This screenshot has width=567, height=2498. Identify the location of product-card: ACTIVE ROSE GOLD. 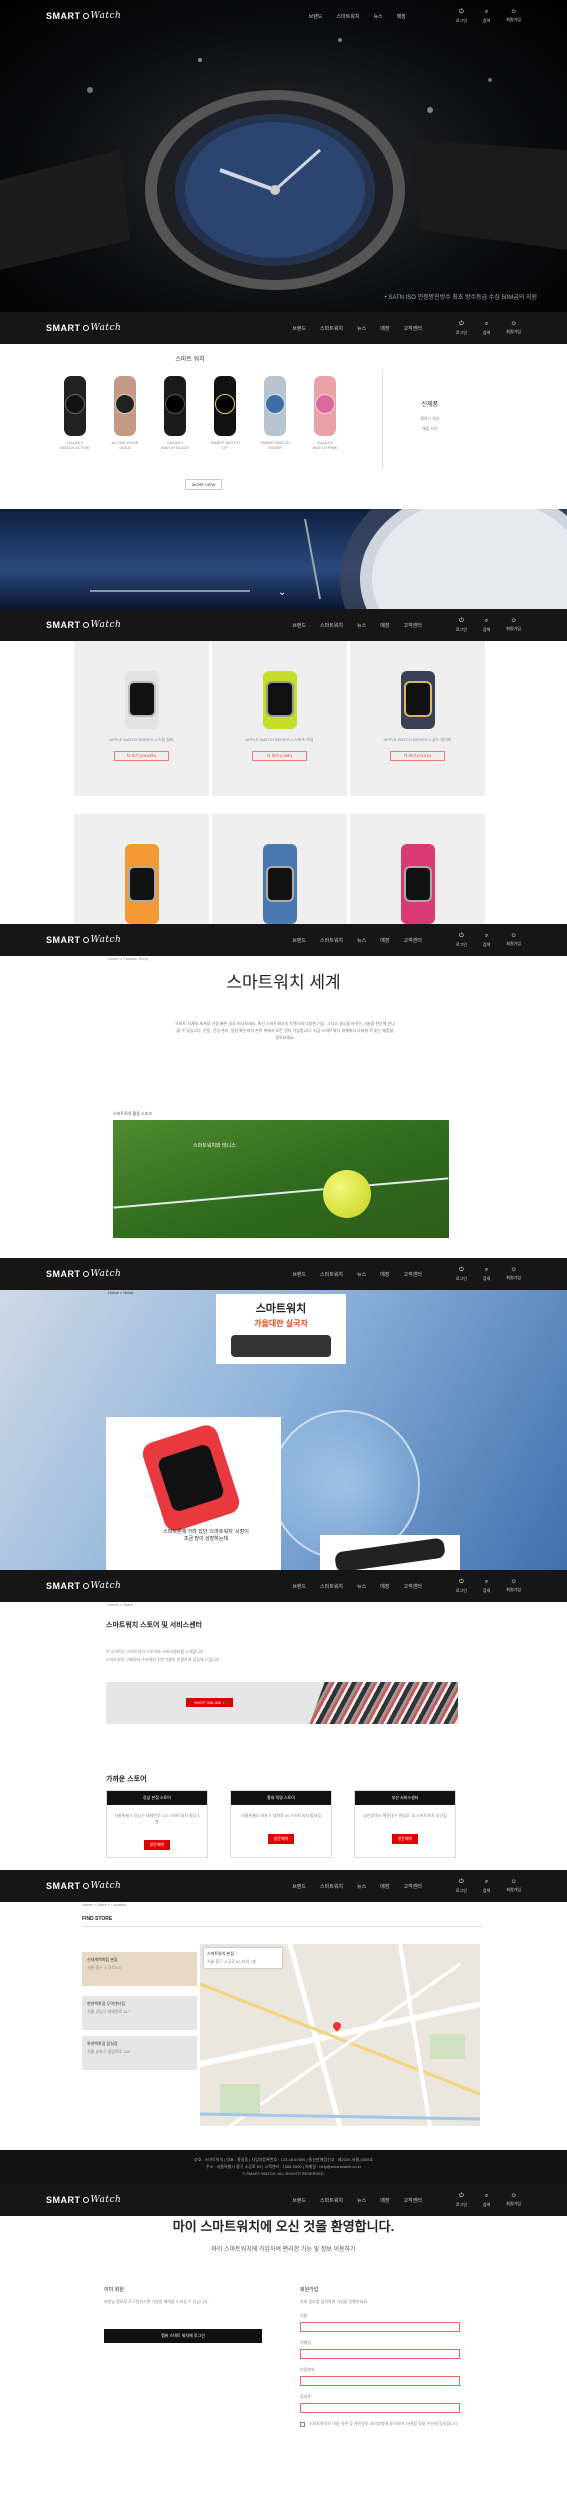
(125, 413).